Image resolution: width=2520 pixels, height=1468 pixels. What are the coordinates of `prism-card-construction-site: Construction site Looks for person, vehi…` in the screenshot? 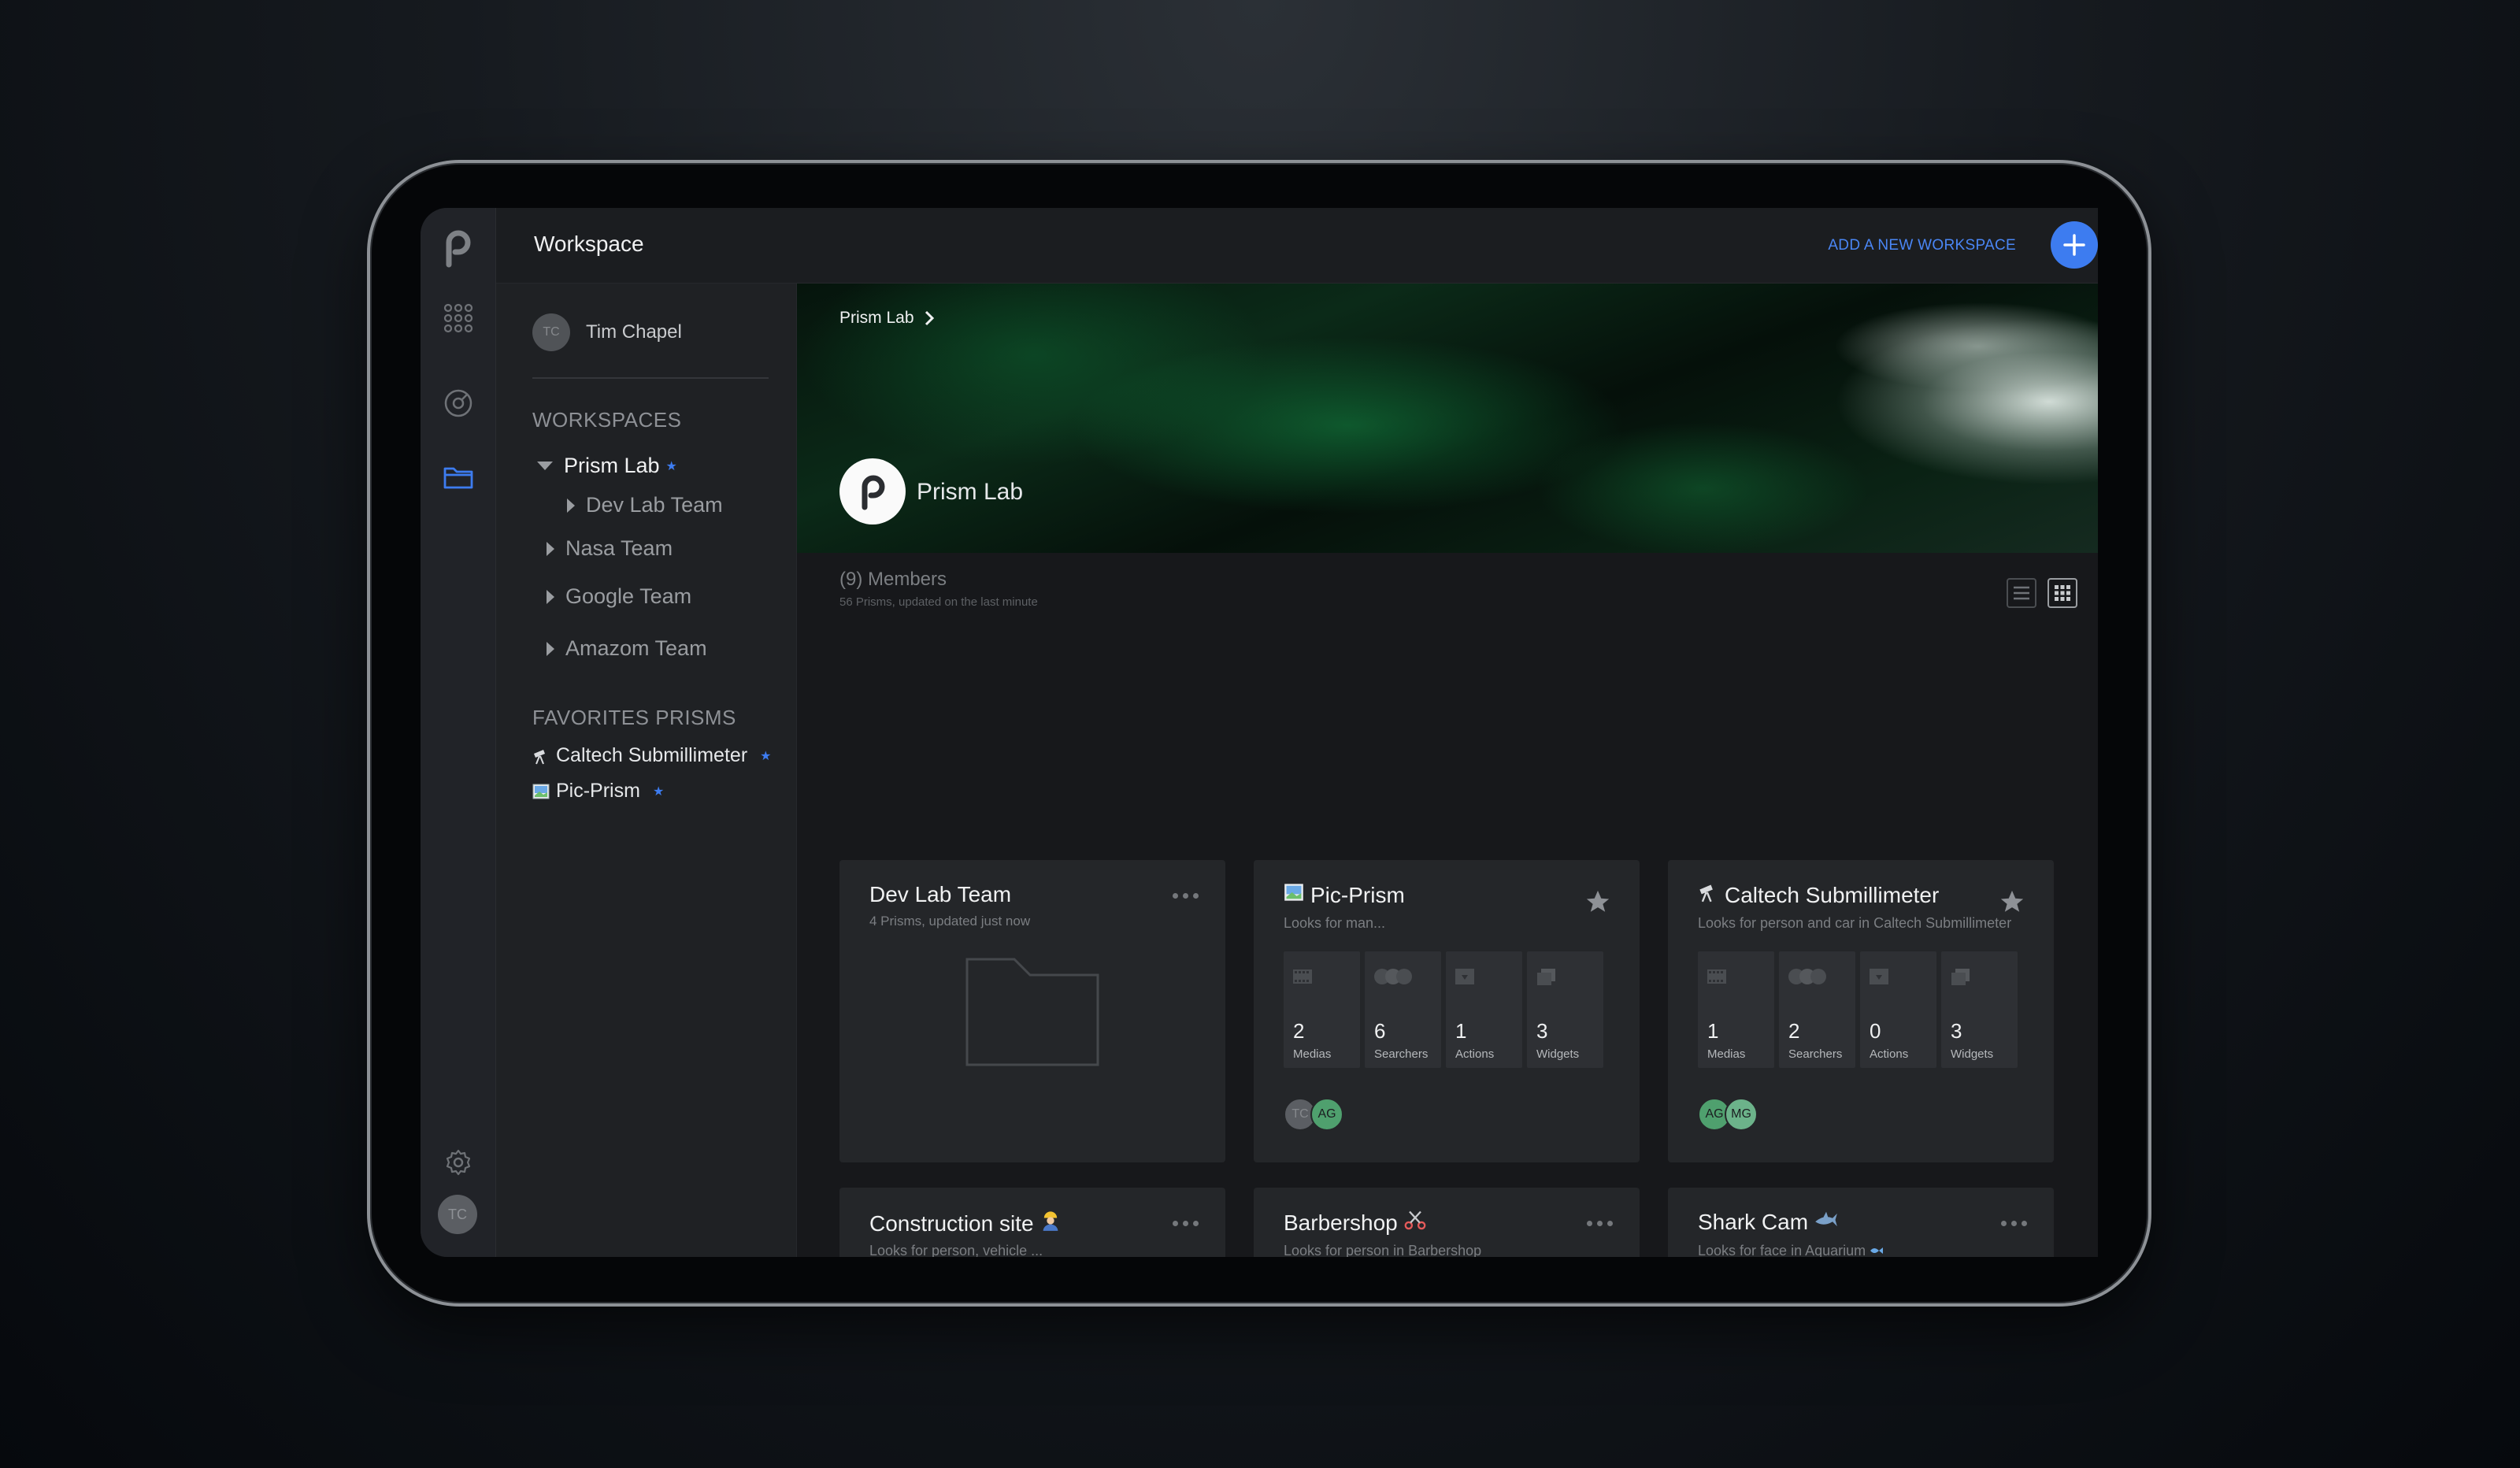 It's located at (1032, 1223).